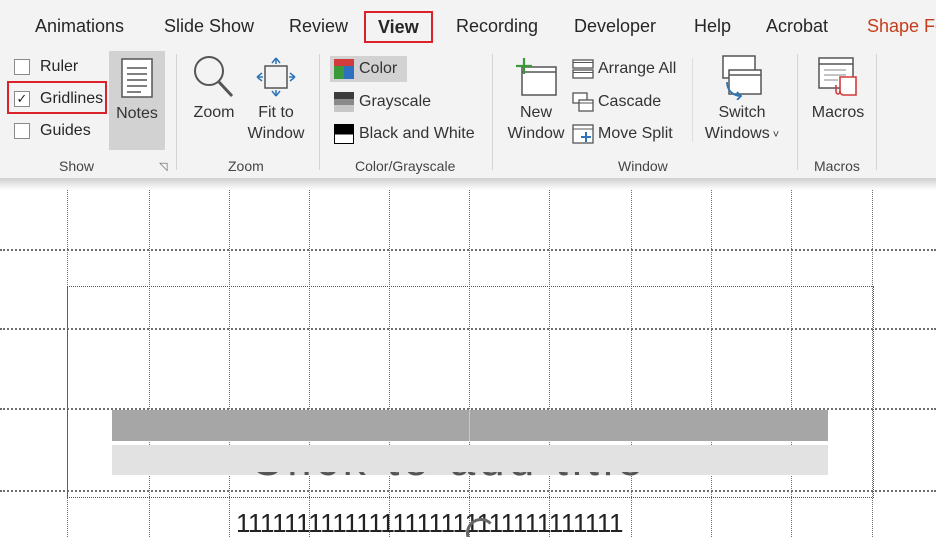 Image resolution: width=936 pixels, height=537 pixels. I want to click on tab-help: Help, so click(712, 26).